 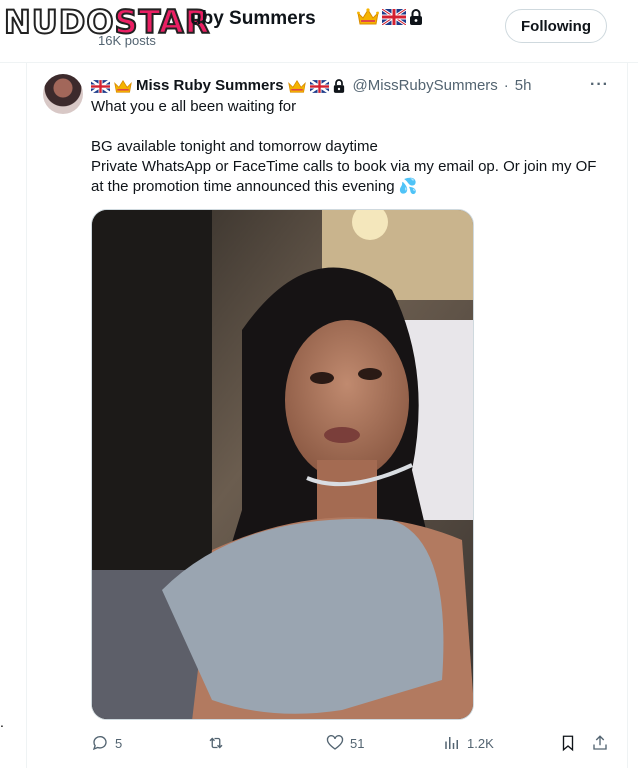 I want to click on views-icon, so click(x=452, y=743).